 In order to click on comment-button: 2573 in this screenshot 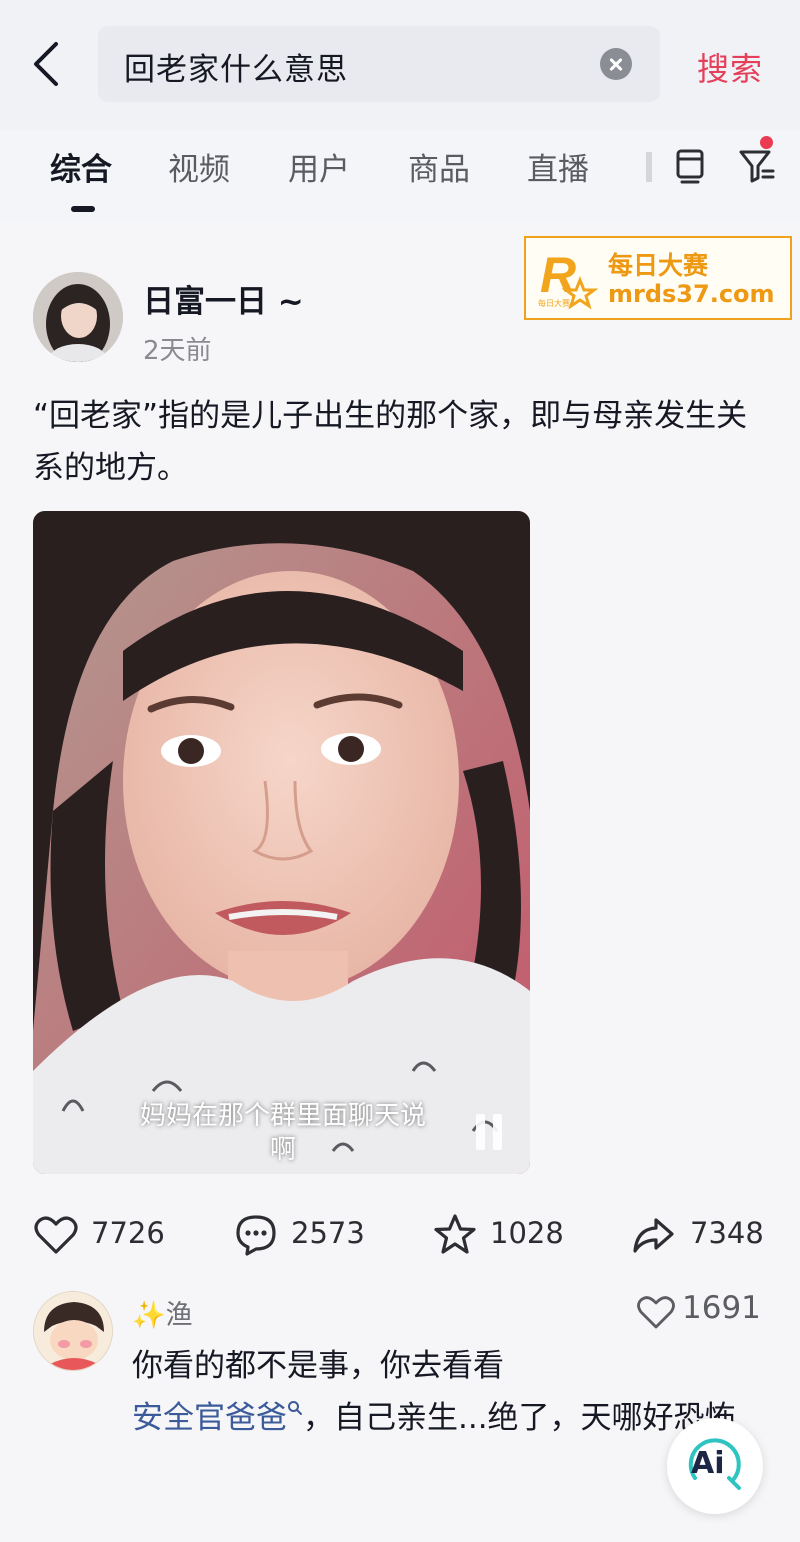, I will do `click(303, 1235)`.